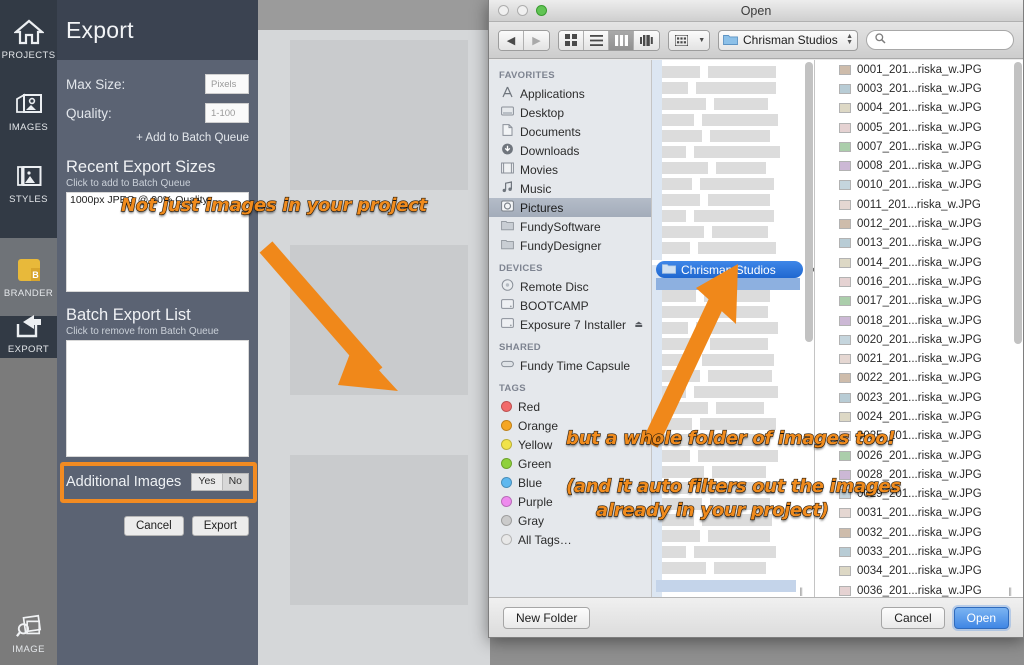  What do you see at coordinates (788, 40) in the screenshot?
I see `path-popup-button: Chrisman Studios ▲ ▼` at bounding box center [788, 40].